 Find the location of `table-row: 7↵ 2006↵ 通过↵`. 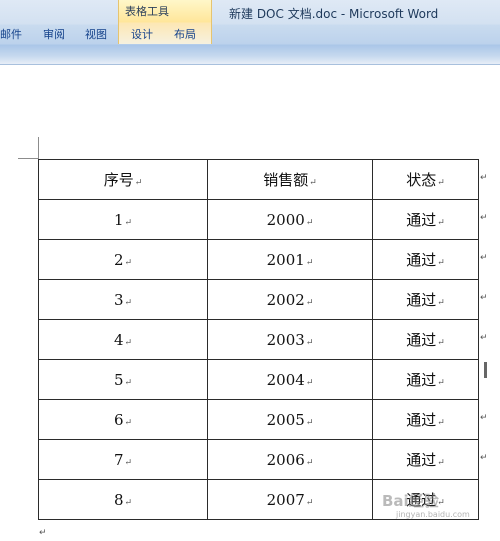

table-row: 7↵ 2006↵ 通过↵ is located at coordinates (258, 459).